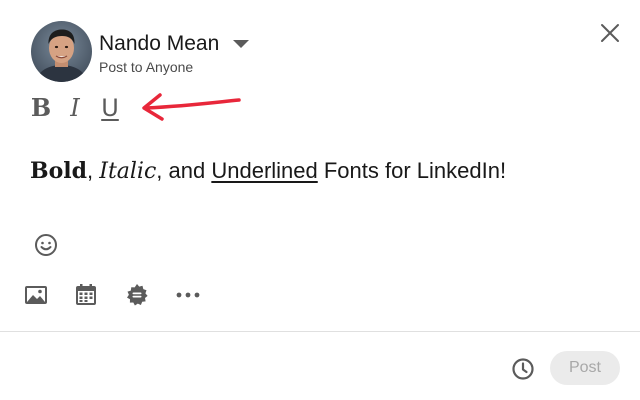  I want to click on avatar, so click(61, 51).